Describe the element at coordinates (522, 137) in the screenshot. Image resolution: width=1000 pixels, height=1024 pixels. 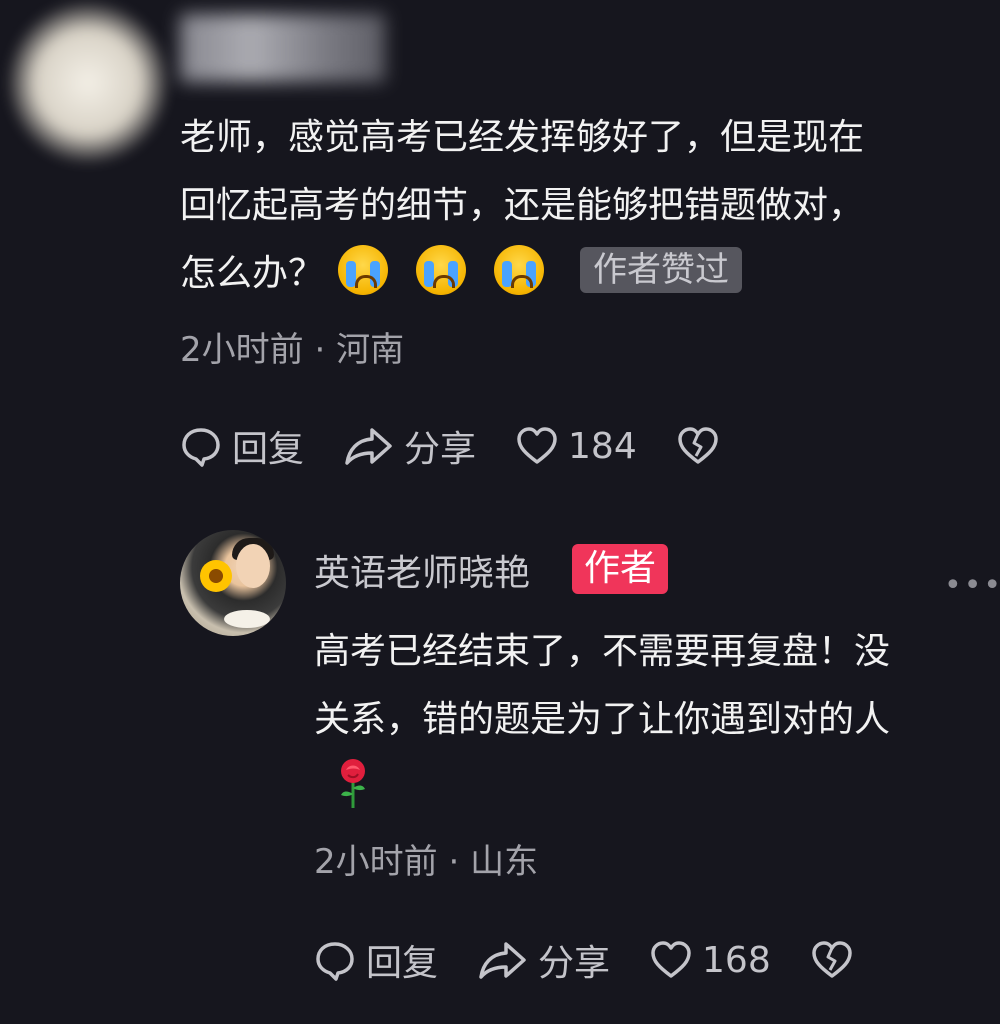
I see `comment-line: 老师，感觉高考已经发挥够好了，但是现在` at that location.